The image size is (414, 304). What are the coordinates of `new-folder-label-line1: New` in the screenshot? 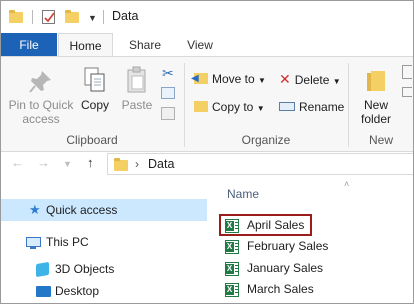 It's located at (375, 105).